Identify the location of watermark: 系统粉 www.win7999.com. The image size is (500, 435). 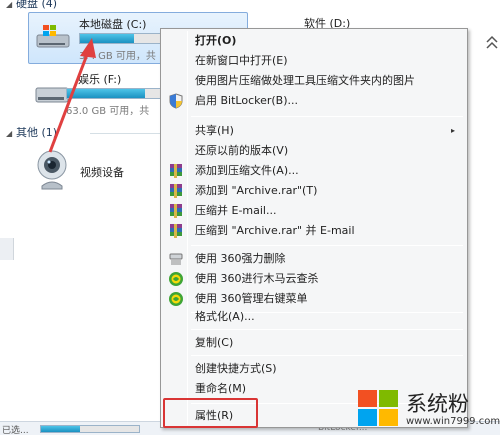
(428, 409).